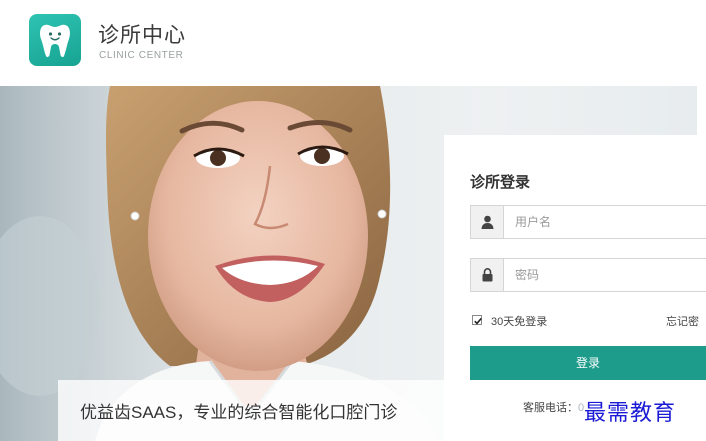  What do you see at coordinates (605, 222) in the screenshot?
I see `username-input` at bounding box center [605, 222].